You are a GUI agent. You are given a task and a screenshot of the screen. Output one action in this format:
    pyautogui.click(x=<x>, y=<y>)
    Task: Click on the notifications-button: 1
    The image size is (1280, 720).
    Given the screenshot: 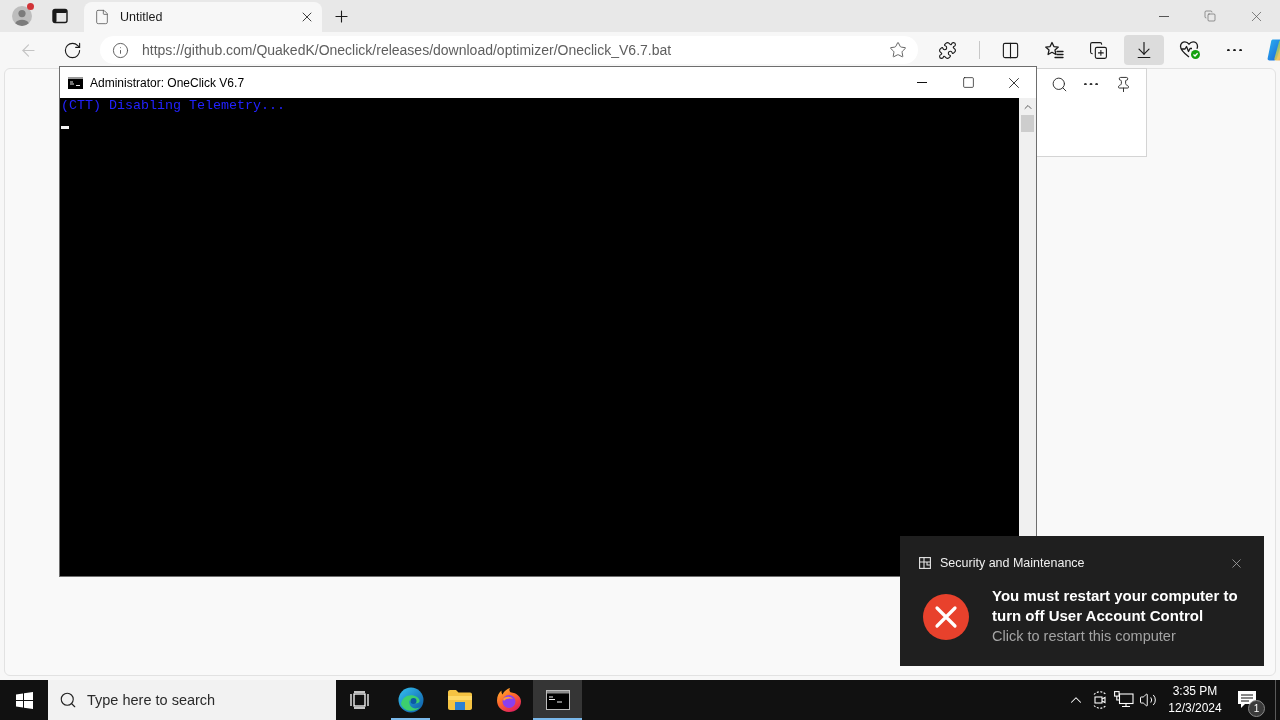 What is the action you would take?
    pyautogui.click(x=1247, y=700)
    